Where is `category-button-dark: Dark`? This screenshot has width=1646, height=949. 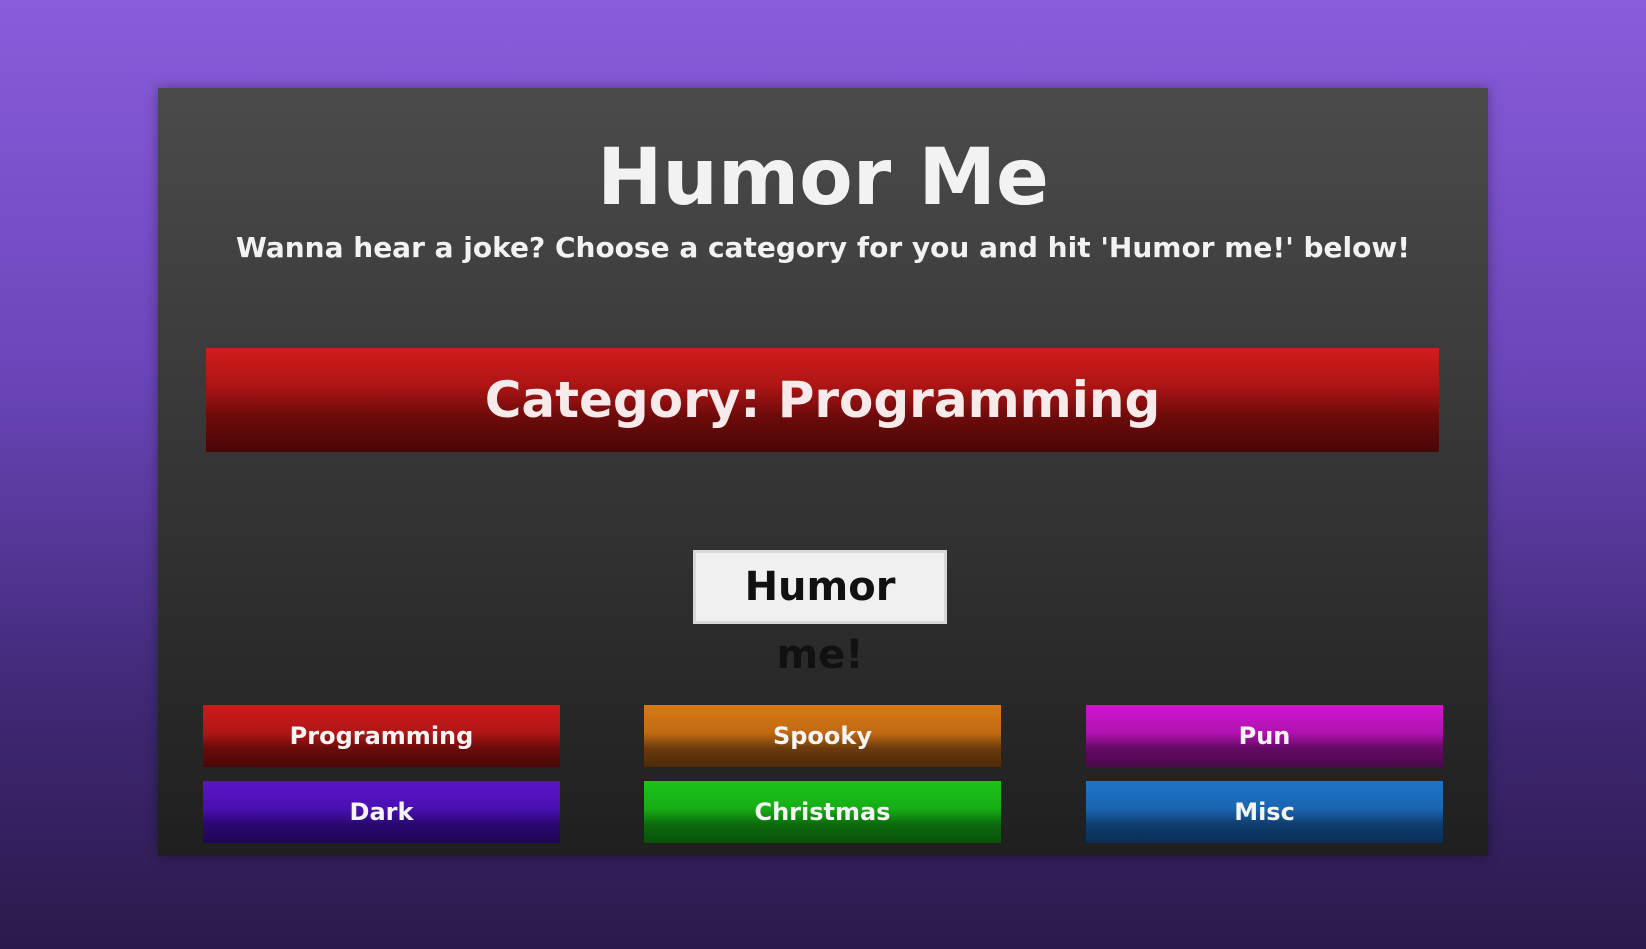
category-button-dark: Dark is located at coordinates (381, 812).